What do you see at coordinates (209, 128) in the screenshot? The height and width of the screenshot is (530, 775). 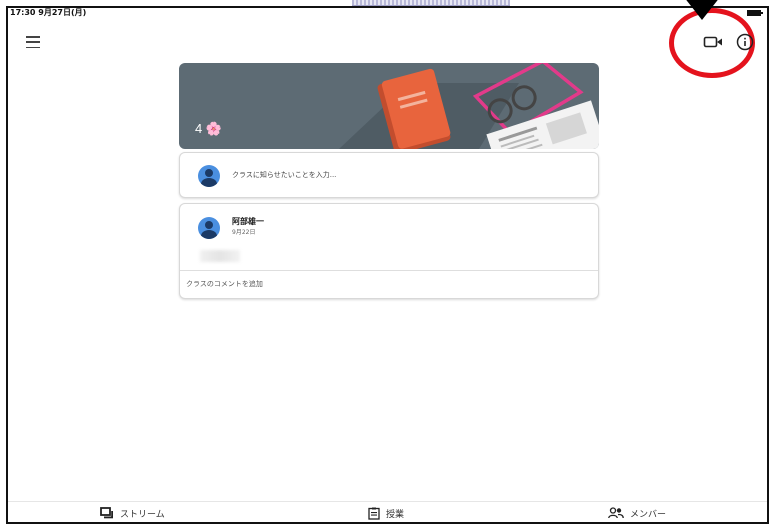 I see `class-name: 4 🌸` at bounding box center [209, 128].